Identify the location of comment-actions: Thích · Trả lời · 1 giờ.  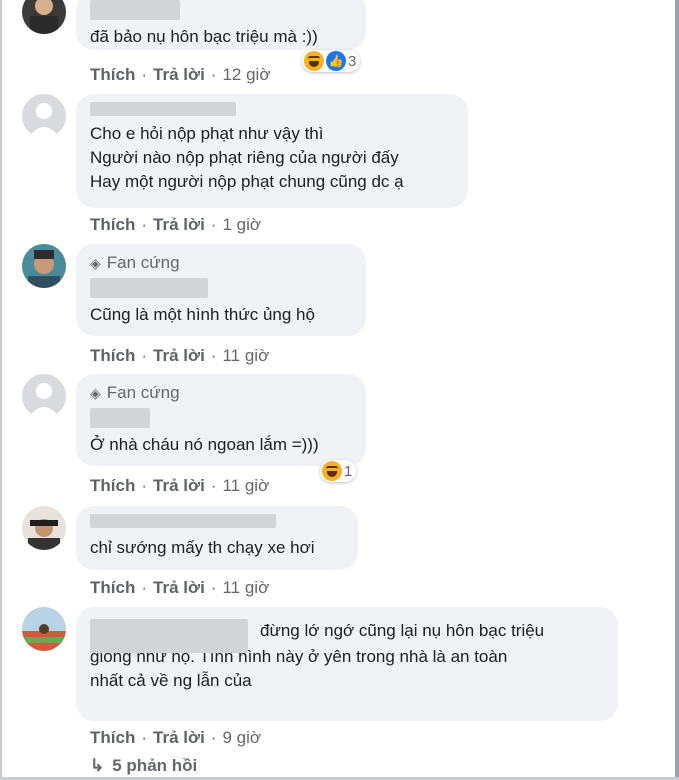
(176, 225).